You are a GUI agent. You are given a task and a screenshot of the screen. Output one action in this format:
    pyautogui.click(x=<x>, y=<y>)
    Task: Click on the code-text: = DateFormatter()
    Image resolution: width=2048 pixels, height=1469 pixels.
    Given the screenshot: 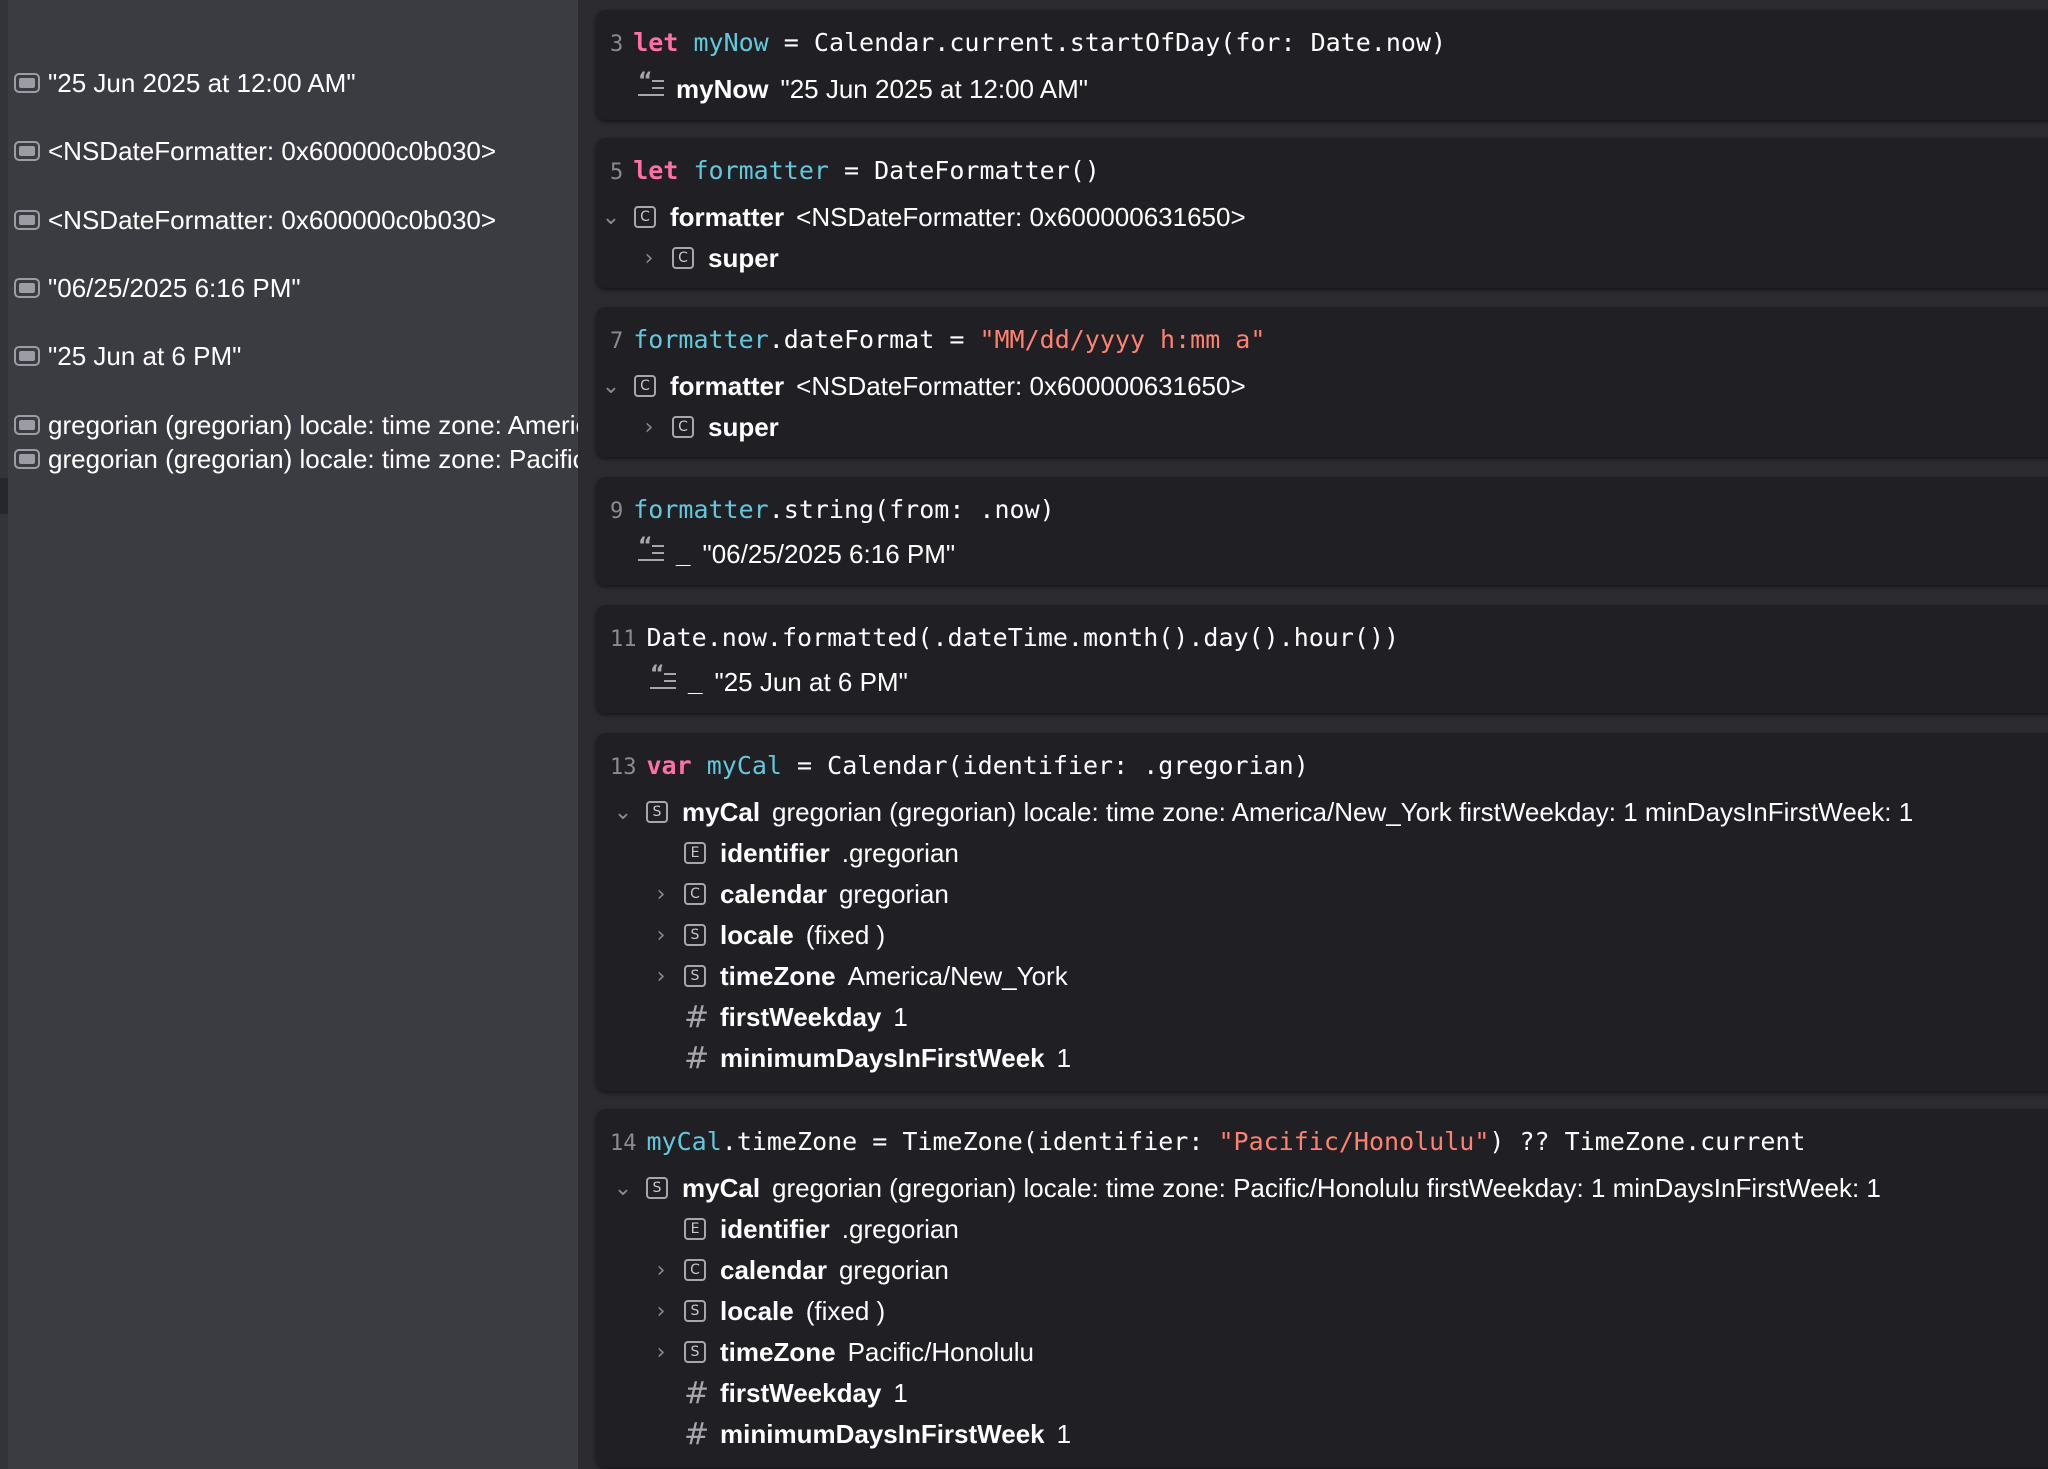 What is the action you would take?
    pyautogui.click(x=964, y=170)
    